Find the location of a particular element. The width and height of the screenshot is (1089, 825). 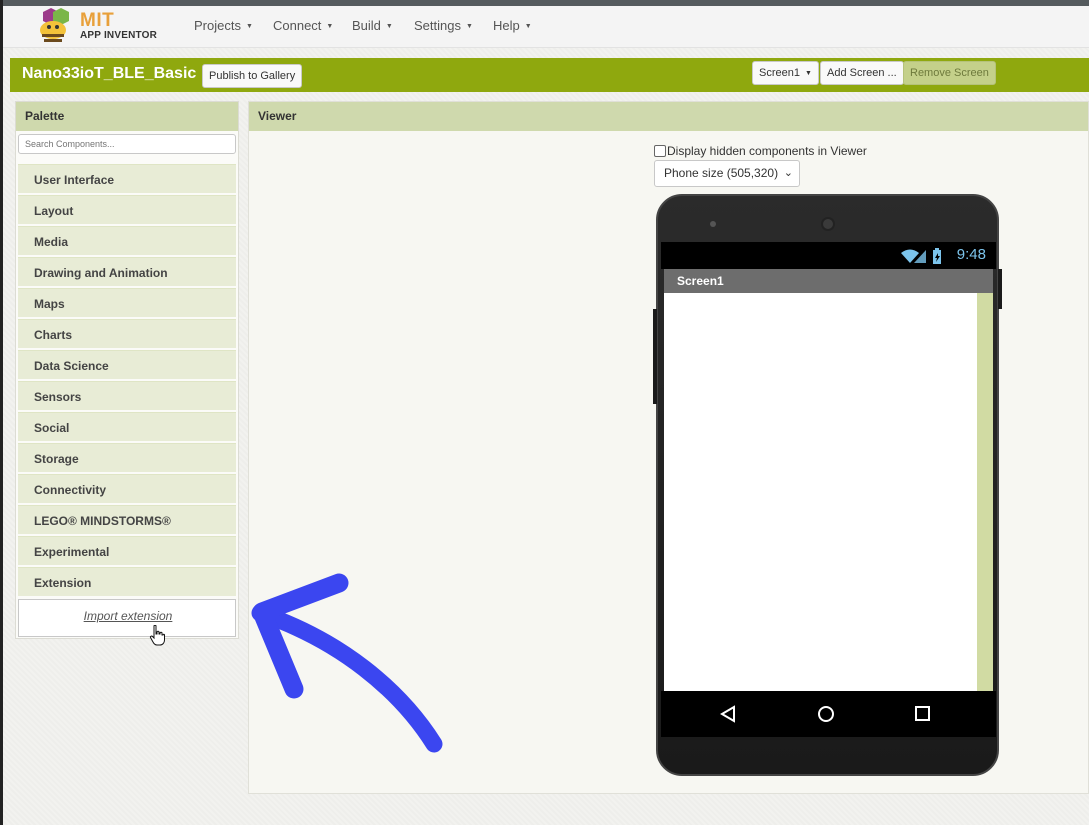

annotation-arrow-icon is located at coordinates (347, 663).